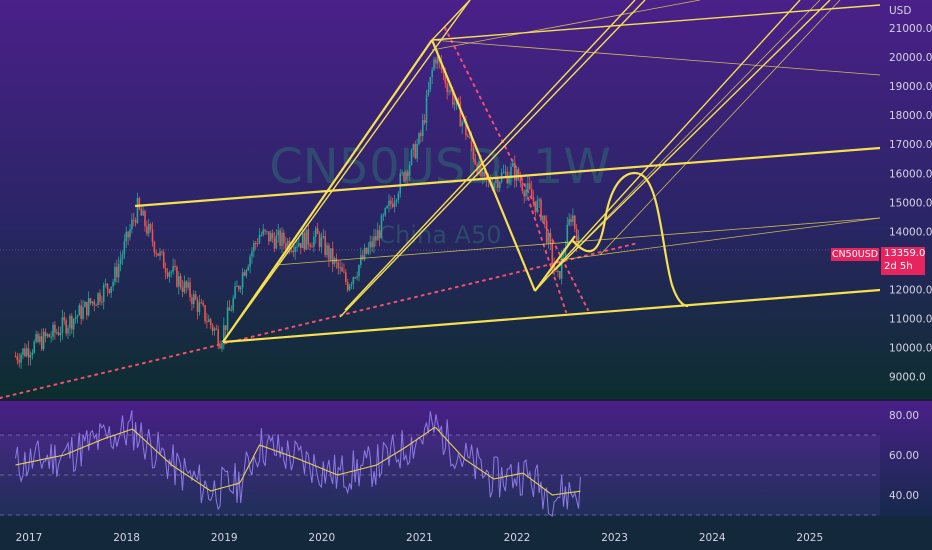 The width and height of the screenshot is (932, 550). I want to click on price-tick-label: 21000.0, so click(910, 29).